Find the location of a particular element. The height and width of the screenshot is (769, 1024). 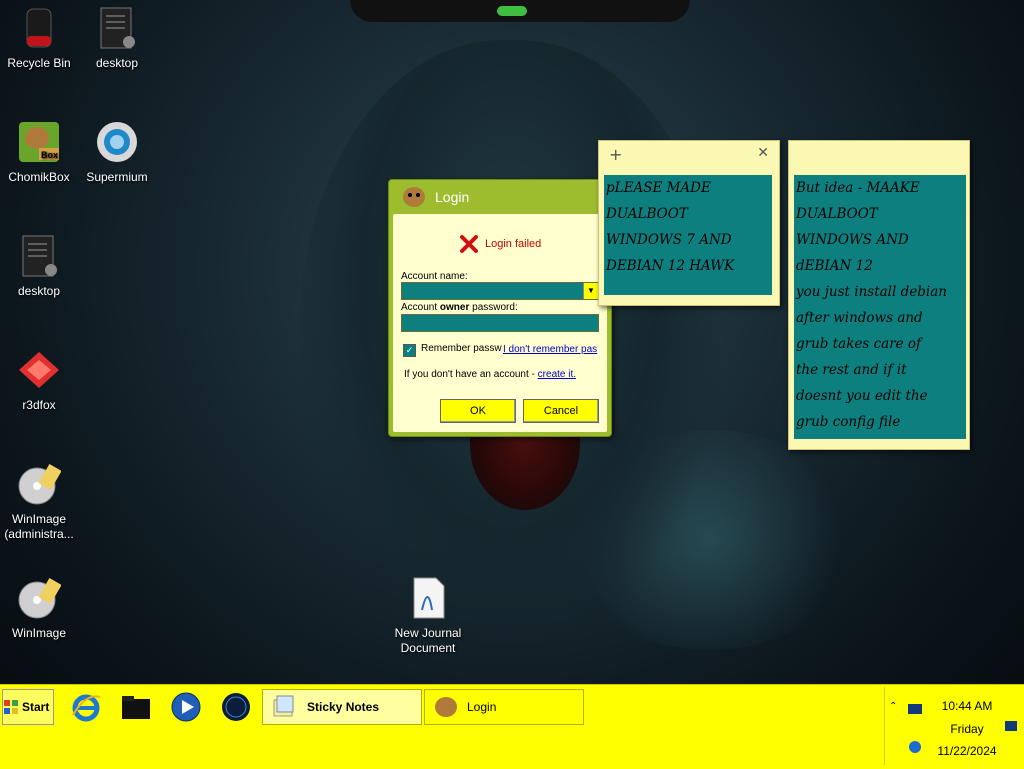

start-label: Start is located at coordinates (36, 707).